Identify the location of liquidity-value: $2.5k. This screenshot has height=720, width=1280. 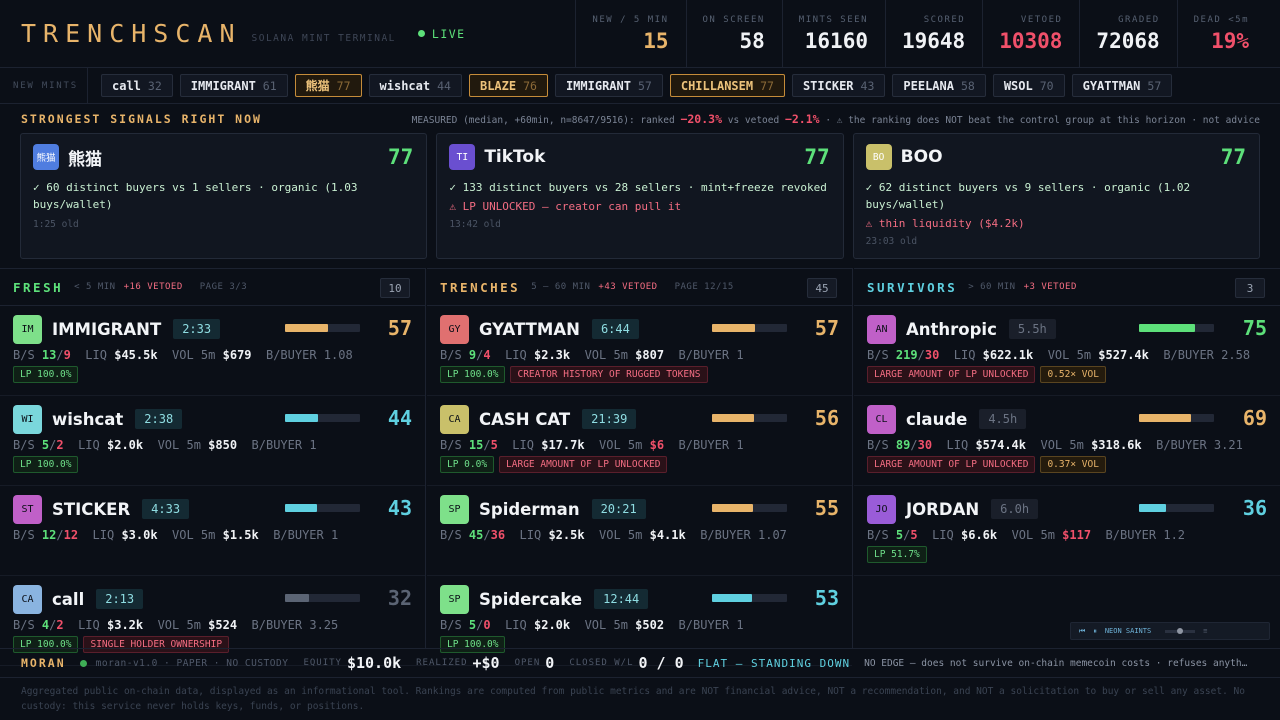
(566, 535).